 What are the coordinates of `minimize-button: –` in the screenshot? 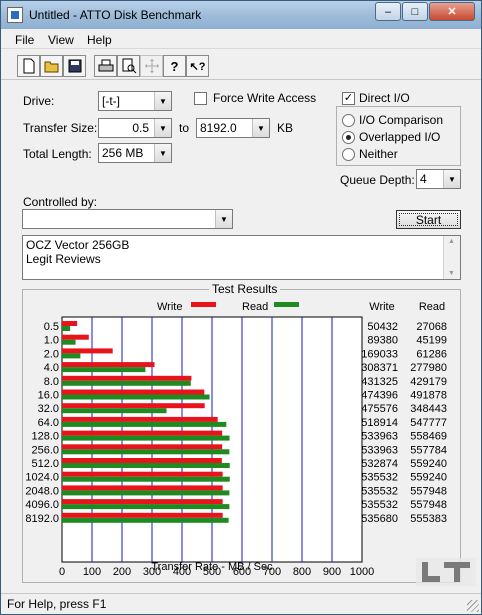 It's located at (388, 11).